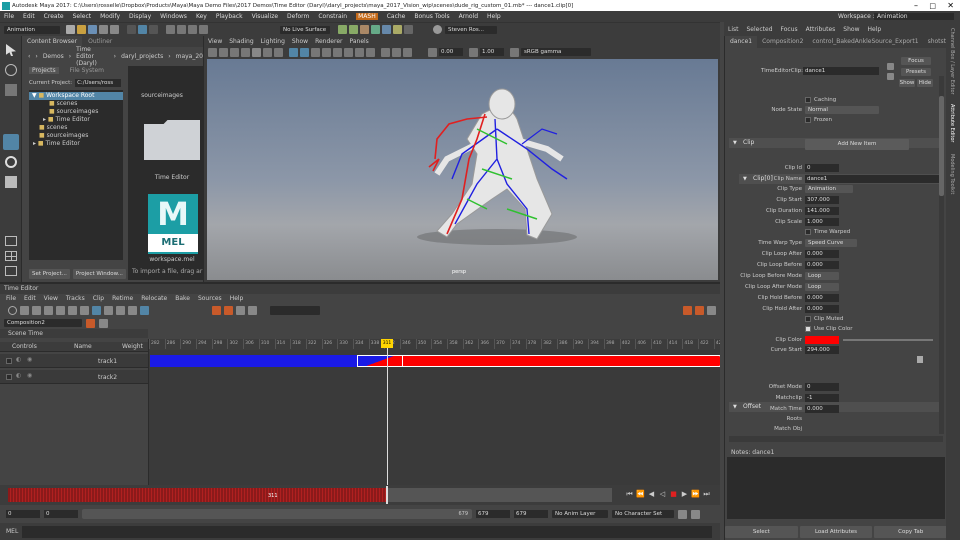 The height and width of the screenshot is (540, 960). Describe the element at coordinates (234, 52) in the screenshot. I see `bookmark-icon` at that location.